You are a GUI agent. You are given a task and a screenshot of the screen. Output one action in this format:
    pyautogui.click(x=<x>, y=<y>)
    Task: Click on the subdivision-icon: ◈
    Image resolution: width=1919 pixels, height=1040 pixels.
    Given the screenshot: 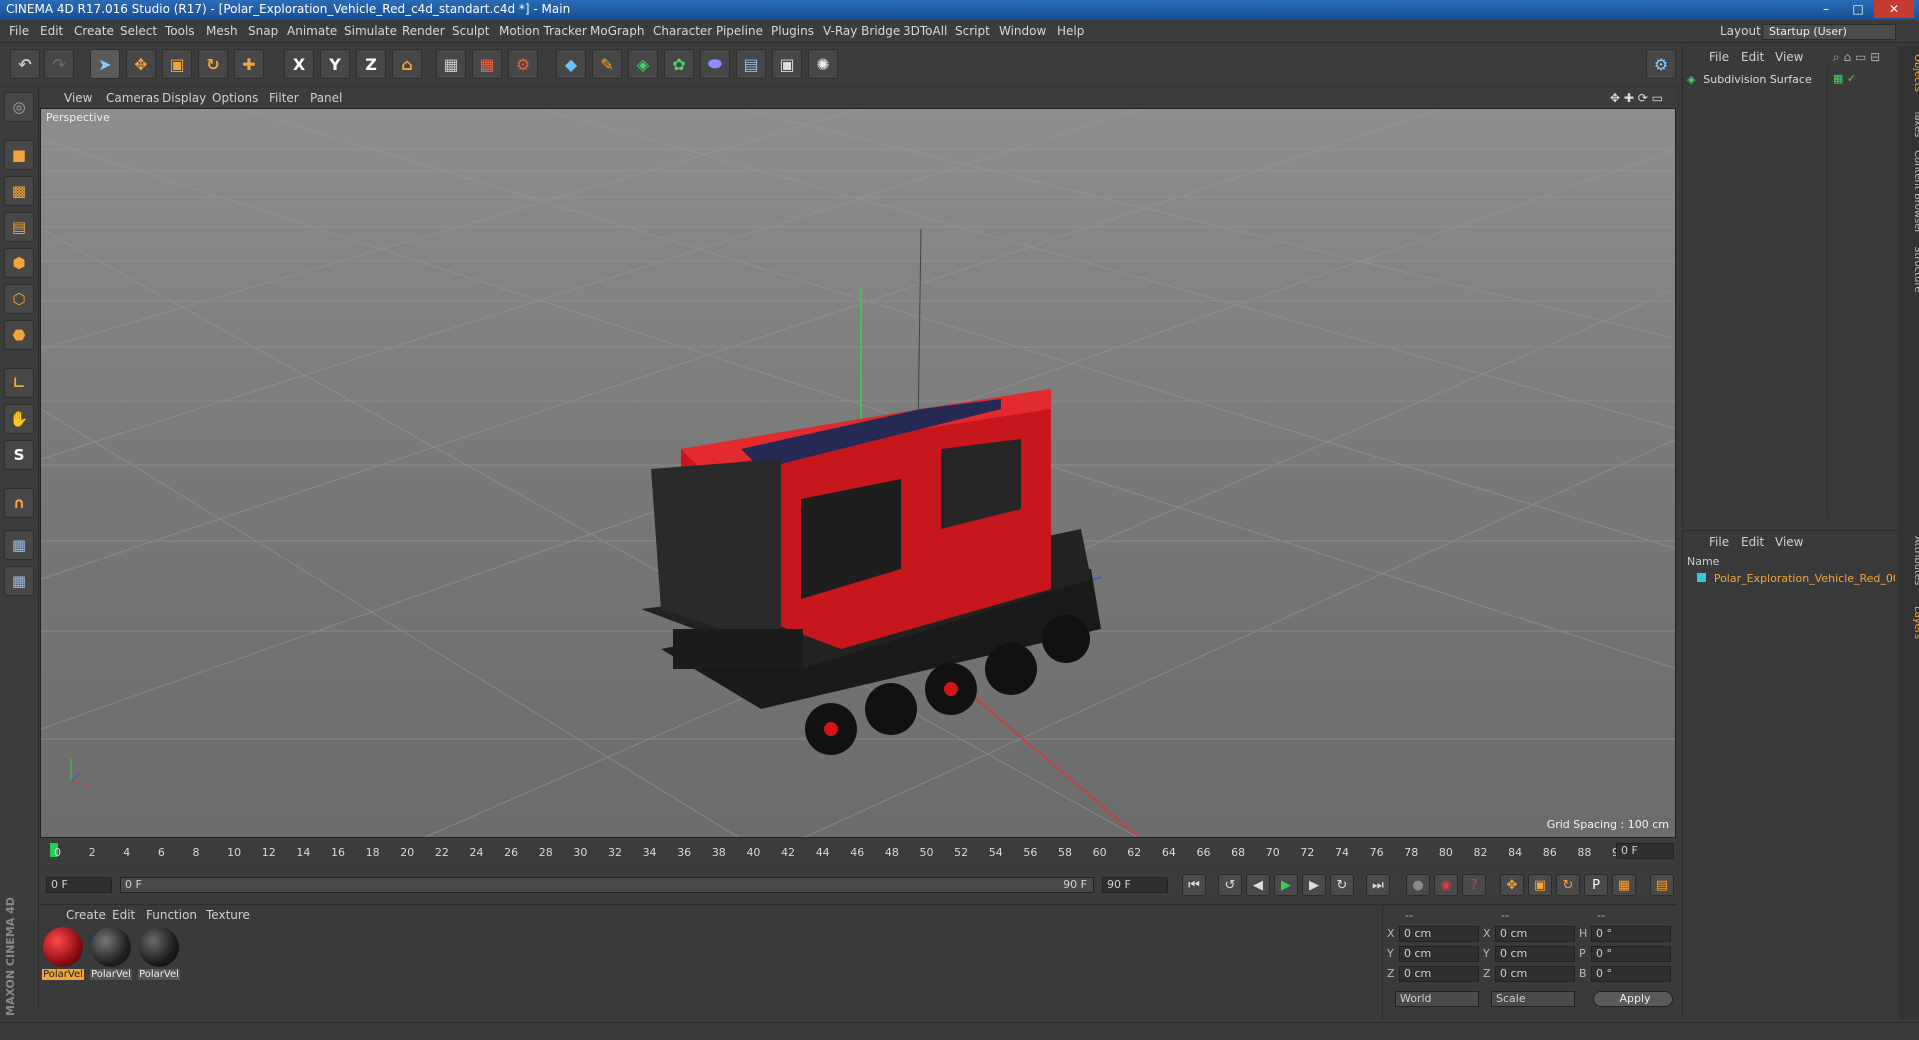 What is the action you would take?
    pyautogui.click(x=643, y=64)
    